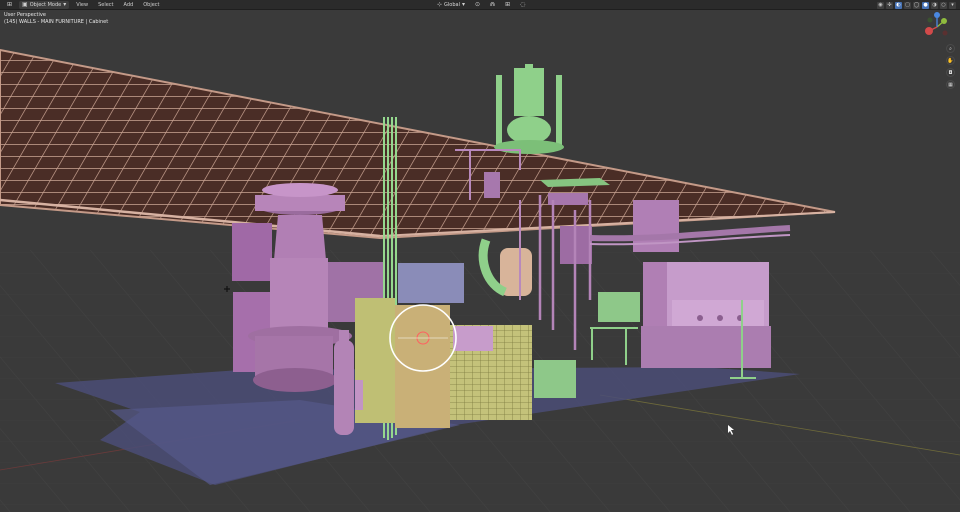 The image size is (960, 512). I want to click on editor-type-button: ⊞, so click(9, 5).